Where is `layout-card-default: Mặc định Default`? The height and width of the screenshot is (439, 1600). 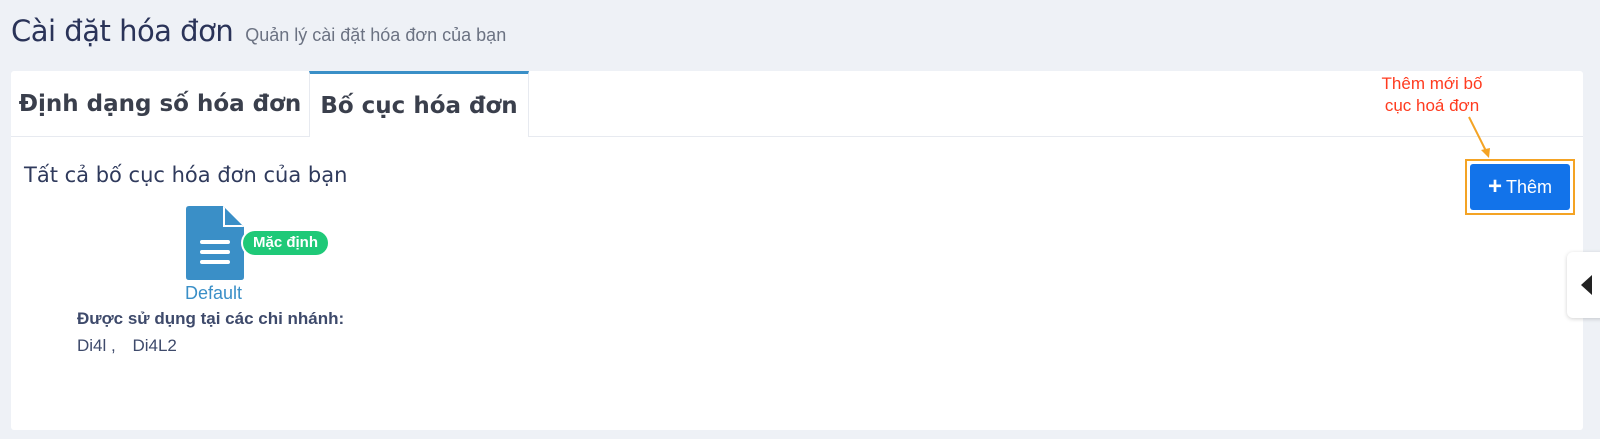 layout-card-default: Mặc định Default is located at coordinates (251, 254).